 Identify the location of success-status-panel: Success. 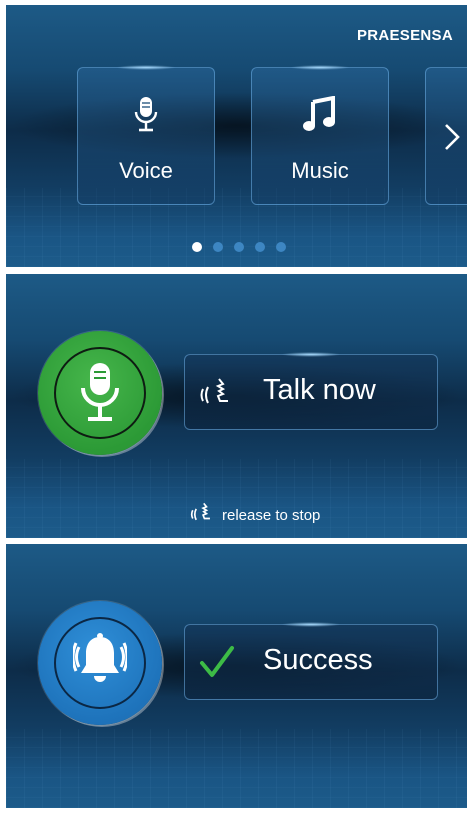
(311, 662).